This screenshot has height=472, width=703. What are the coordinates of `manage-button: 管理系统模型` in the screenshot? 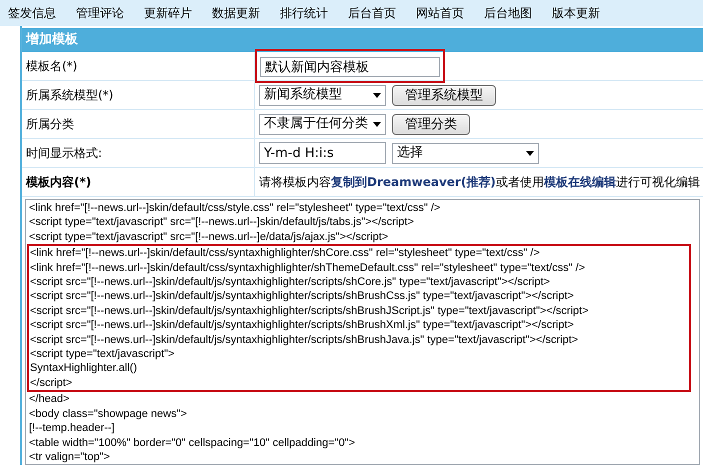 It's located at (444, 95).